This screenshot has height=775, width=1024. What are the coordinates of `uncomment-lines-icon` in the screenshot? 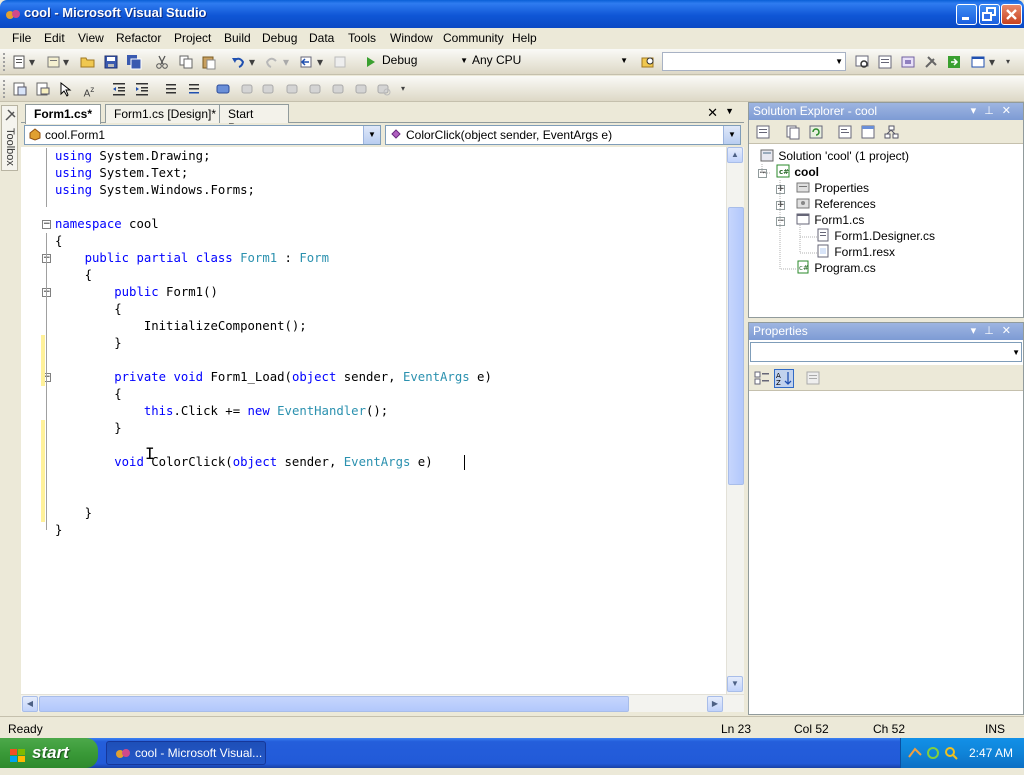 It's located at (194, 89).